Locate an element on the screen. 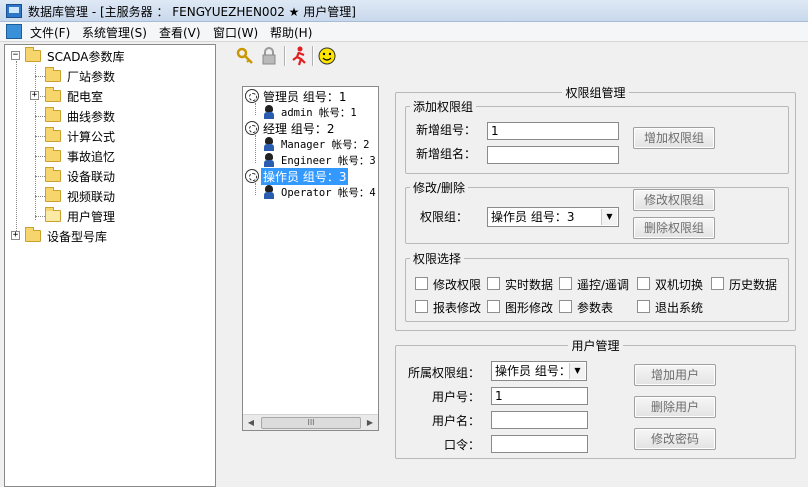 This screenshot has width=808, height=487. tree-node-substation: + 配电室 is located at coordinates (109, 96).